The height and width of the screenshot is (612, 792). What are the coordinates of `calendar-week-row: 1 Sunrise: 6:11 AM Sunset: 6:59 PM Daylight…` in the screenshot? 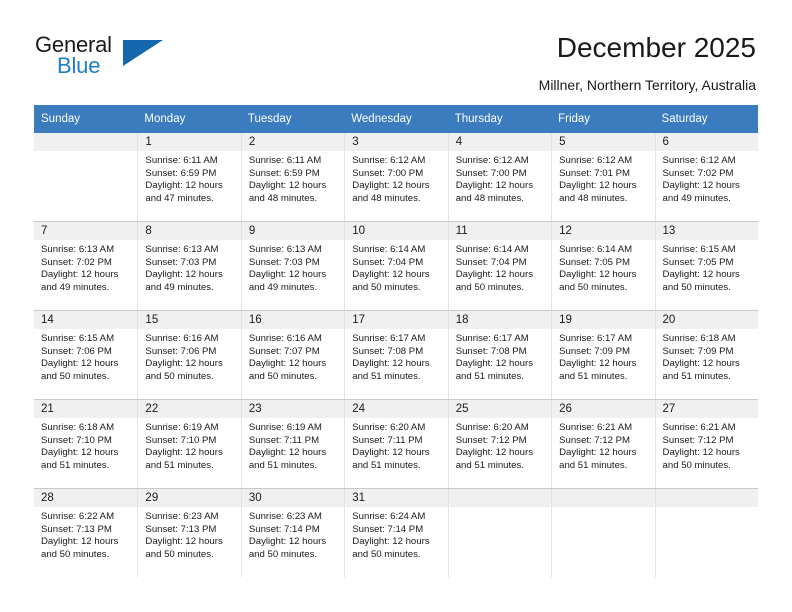 It's located at (396, 177).